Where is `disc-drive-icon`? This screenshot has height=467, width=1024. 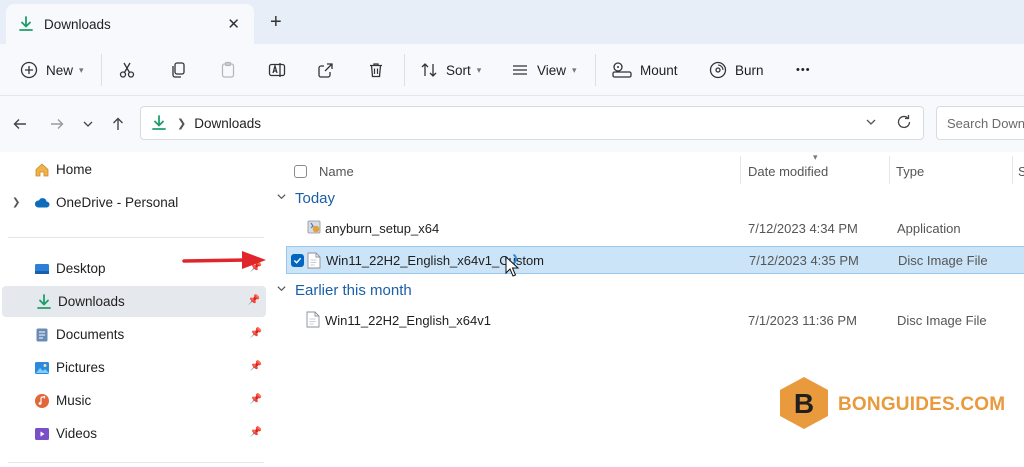 disc-drive-icon is located at coordinates (622, 70).